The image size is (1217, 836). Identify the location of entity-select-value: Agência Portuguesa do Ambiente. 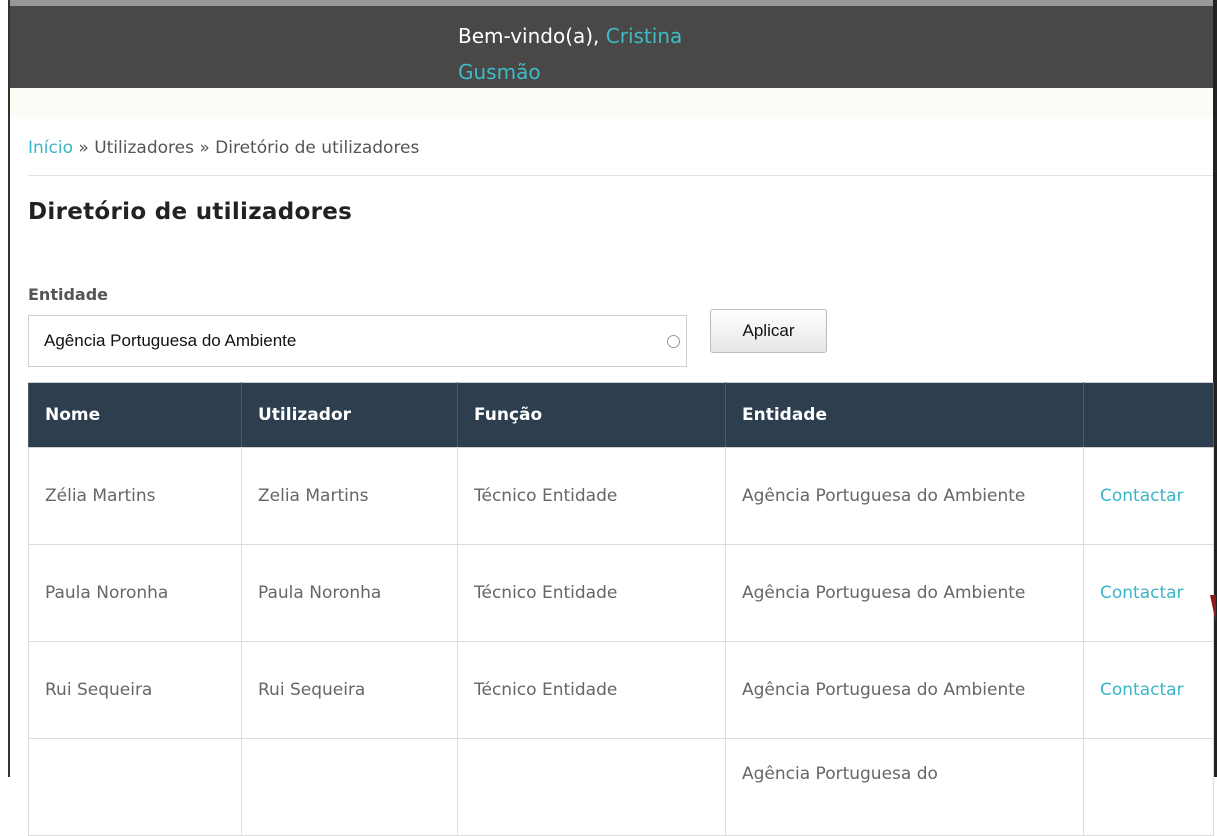
(170, 340).